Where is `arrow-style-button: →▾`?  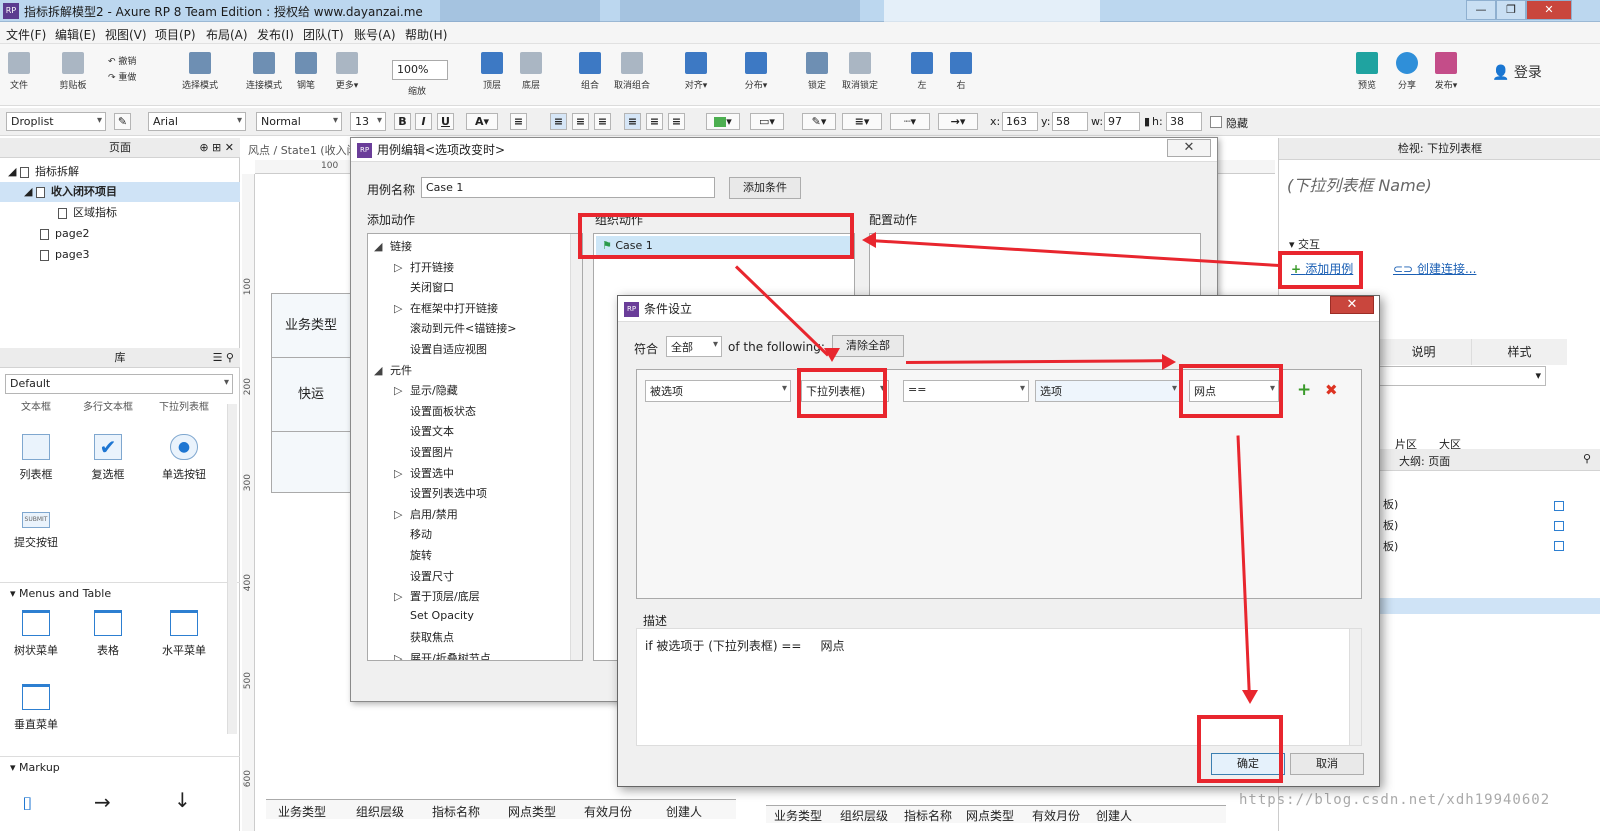
arrow-style-button: →▾ is located at coordinates (958, 121).